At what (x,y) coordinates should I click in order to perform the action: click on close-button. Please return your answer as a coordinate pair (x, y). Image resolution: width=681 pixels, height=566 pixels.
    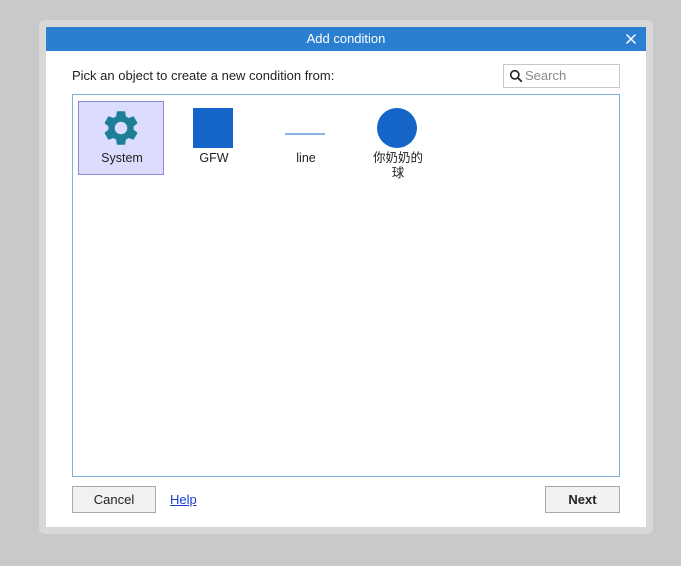
    Looking at the image, I should click on (631, 39).